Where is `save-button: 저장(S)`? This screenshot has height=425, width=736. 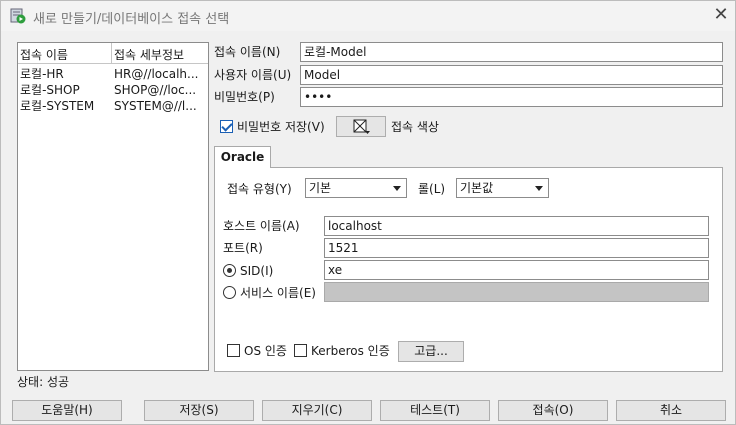 save-button: 저장(S) is located at coordinates (199, 410).